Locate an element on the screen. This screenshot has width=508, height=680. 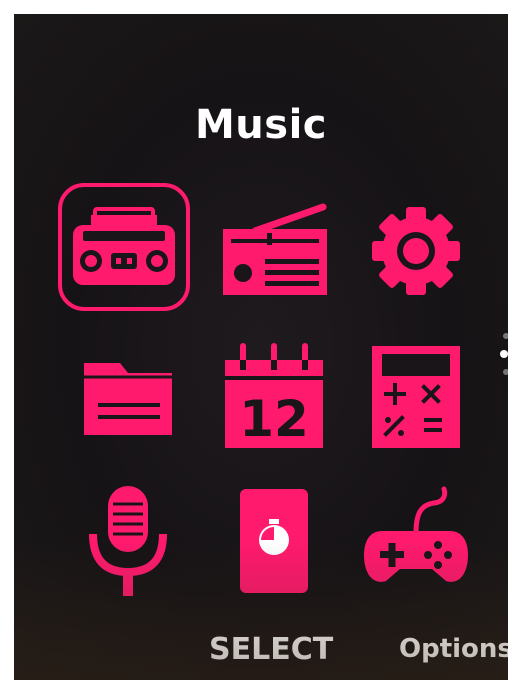
microphone-icon is located at coordinates (128, 541).